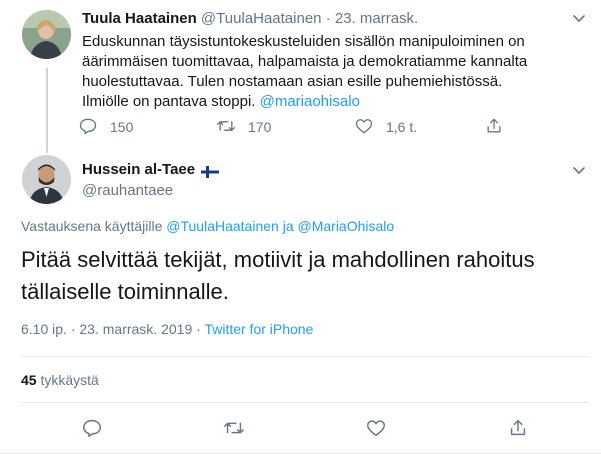 This screenshot has width=601, height=454. Describe the element at coordinates (138, 170) in the screenshot. I see `main-author-name: Hussein al-Taee` at that location.